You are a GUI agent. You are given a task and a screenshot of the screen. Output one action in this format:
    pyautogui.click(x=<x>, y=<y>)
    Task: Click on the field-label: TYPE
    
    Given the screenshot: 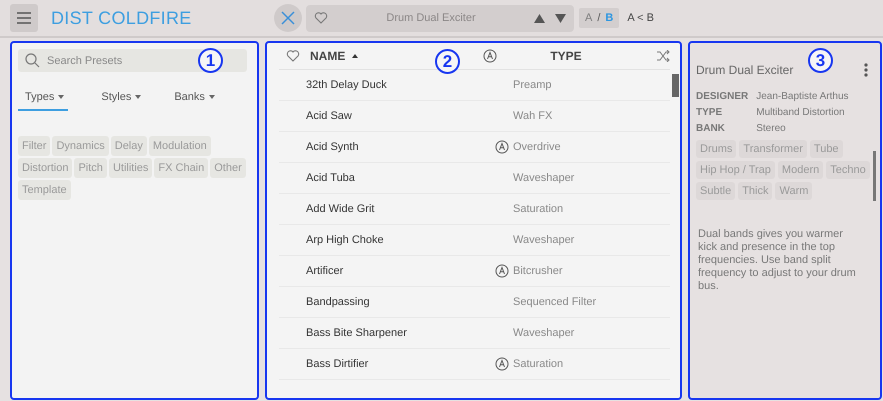 What is the action you would take?
    pyautogui.click(x=710, y=112)
    